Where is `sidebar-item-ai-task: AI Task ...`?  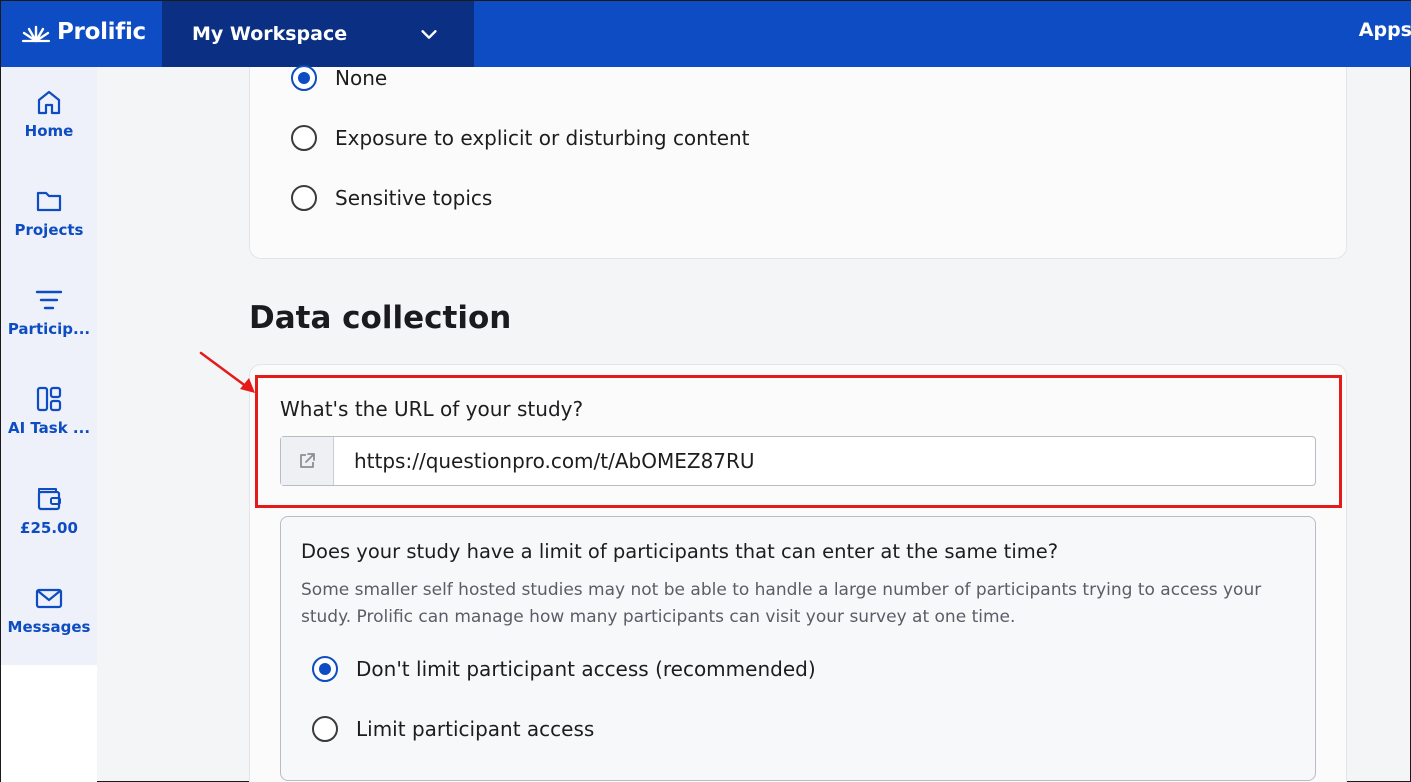 sidebar-item-ai-task: AI Task ... is located at coordinates (49, 429).